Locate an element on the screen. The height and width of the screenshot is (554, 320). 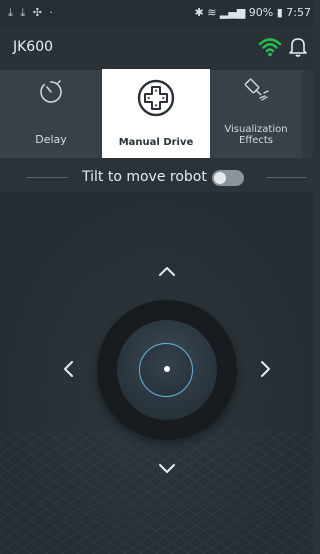
down-arrow-icon is located at coordinates (167, 468).